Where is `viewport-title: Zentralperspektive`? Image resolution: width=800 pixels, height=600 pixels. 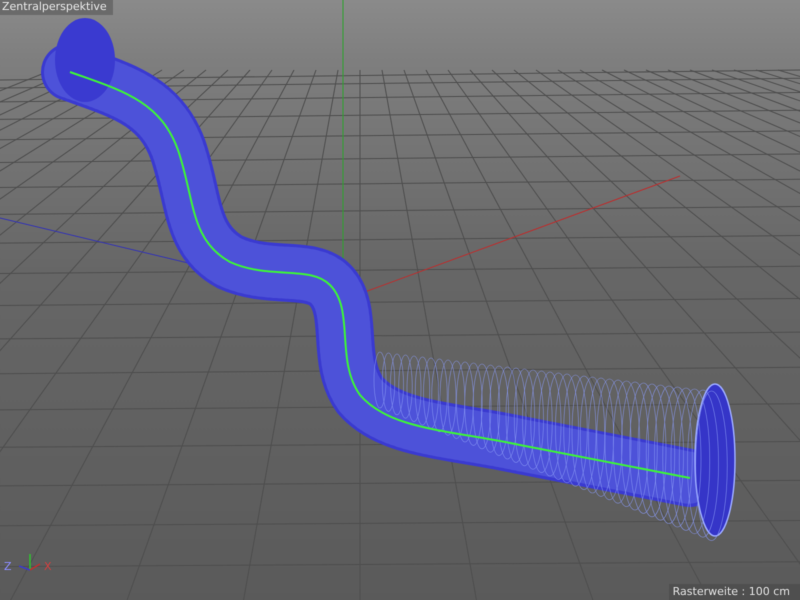
viewport-title: Zentralperspektive is located at coordinates (56, 7).